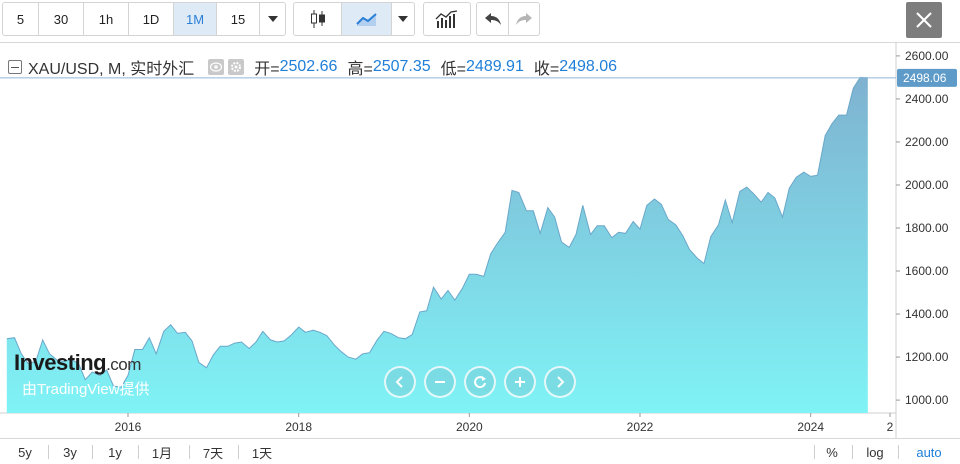  What do you see at coordinates (360, 69) in the screenshot?
I see `high-label: 高=` at bounding box center [360, 69].